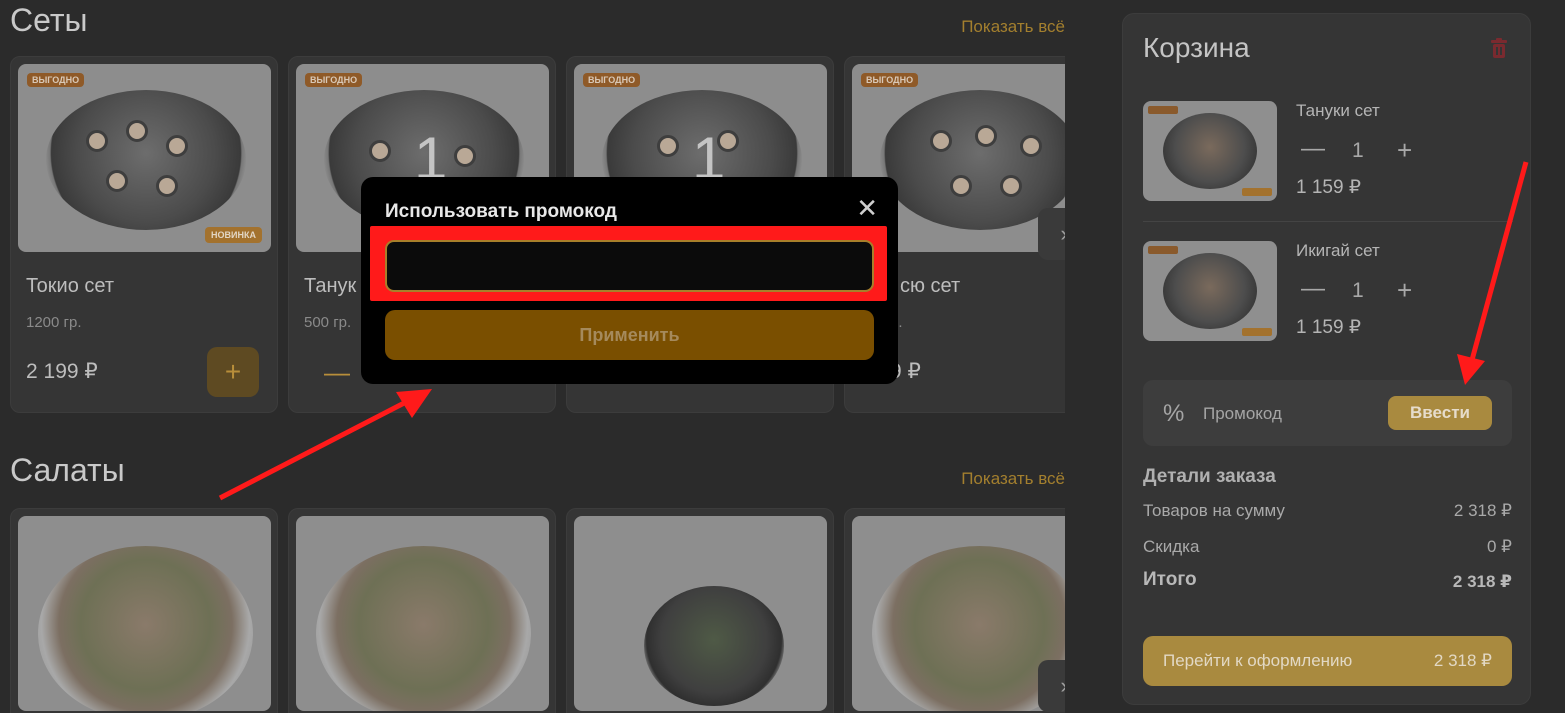 The image size is (1565, 713). I want to click on total-value: 2 318 ₽, so click(1482, 581).